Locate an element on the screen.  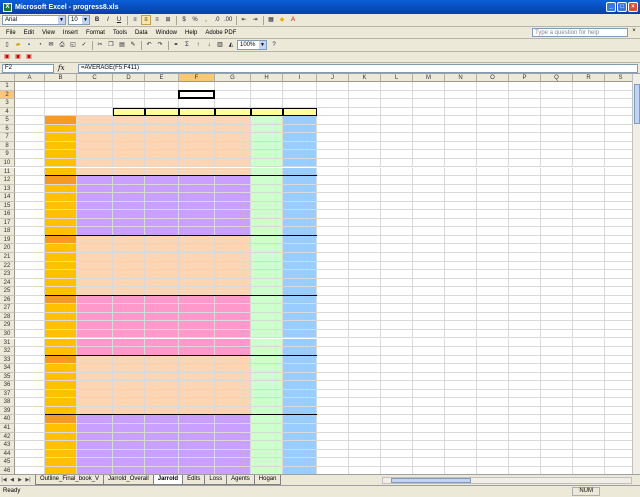
row-header-9: 9 is located at coordinates (7, 154).